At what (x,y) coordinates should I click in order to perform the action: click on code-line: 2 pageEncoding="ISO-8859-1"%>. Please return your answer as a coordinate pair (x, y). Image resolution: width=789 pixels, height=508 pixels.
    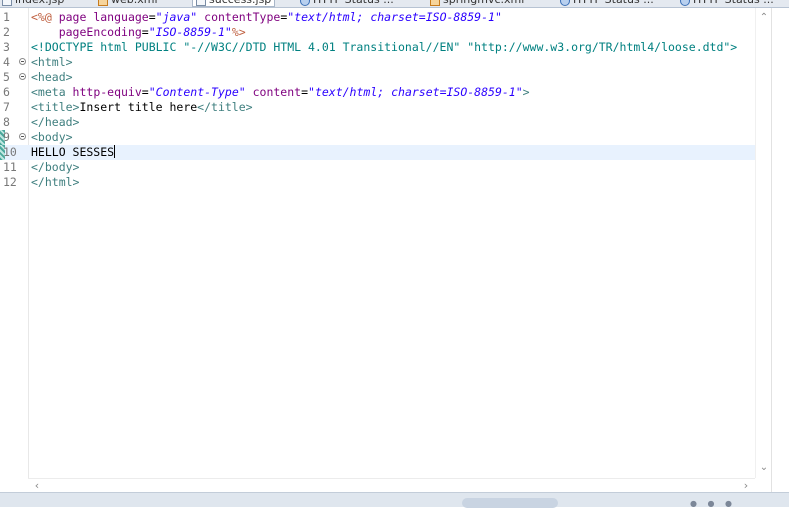
    Looking at the image, I should click on (377, 32).